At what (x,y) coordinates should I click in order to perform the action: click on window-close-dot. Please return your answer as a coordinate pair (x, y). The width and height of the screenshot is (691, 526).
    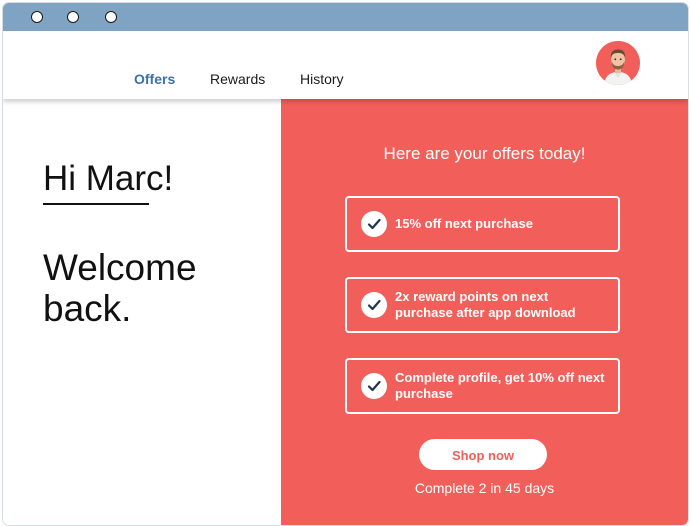
    Looking at the image, I should click on (37, 17).